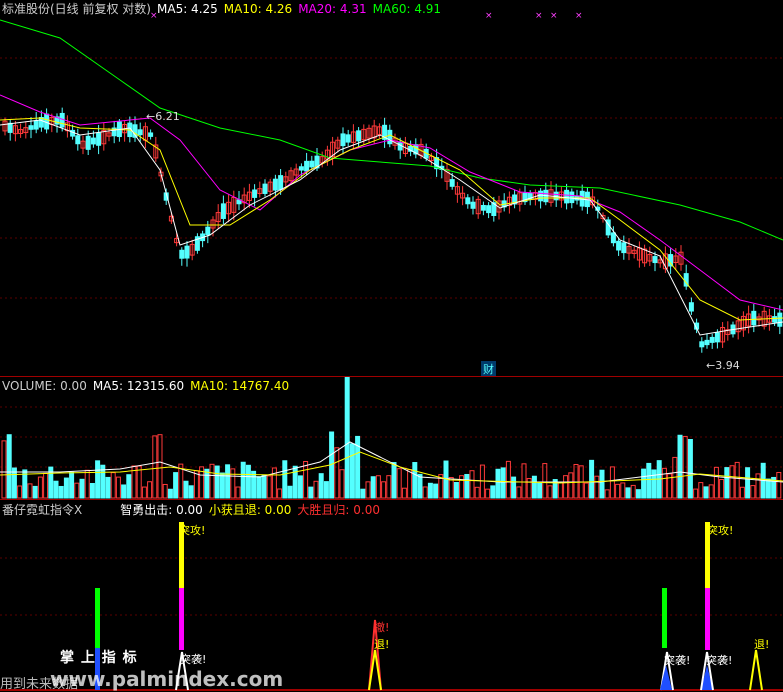 Image resolution: width=783 pixels, height=692 pixels. Describe the element at coordinates (488, 369) in the screenshot. I see `finance-marker: 财` at that location.